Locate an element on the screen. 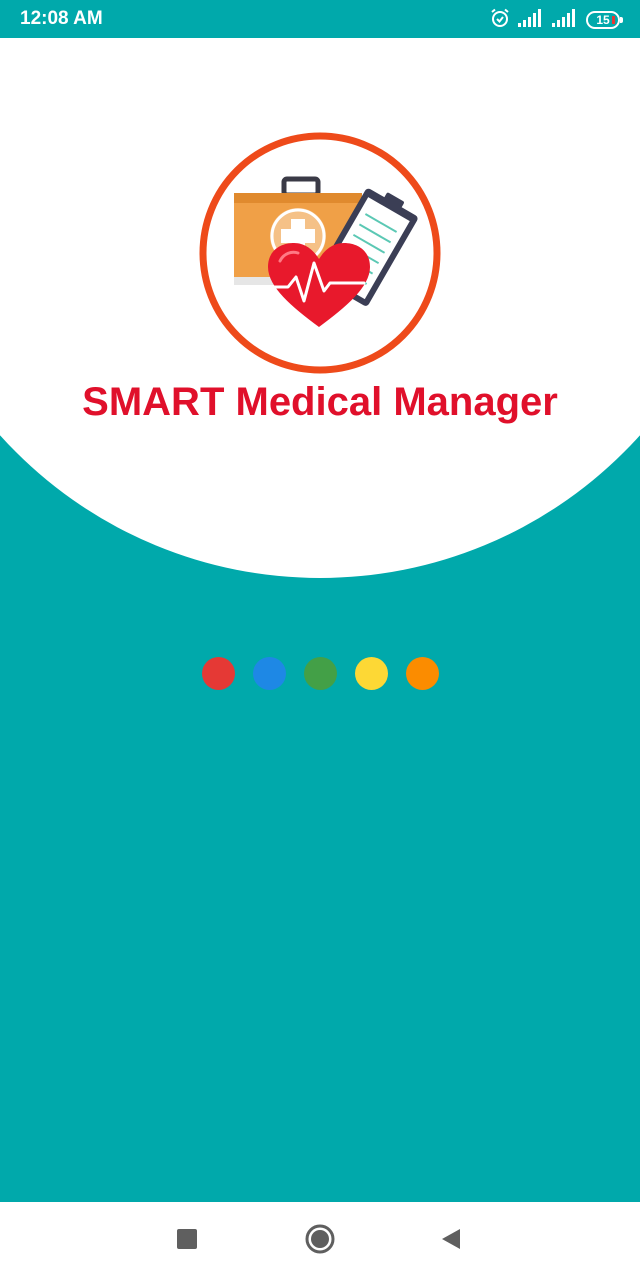  loading-dot-green is located at coordinates (320, 673).